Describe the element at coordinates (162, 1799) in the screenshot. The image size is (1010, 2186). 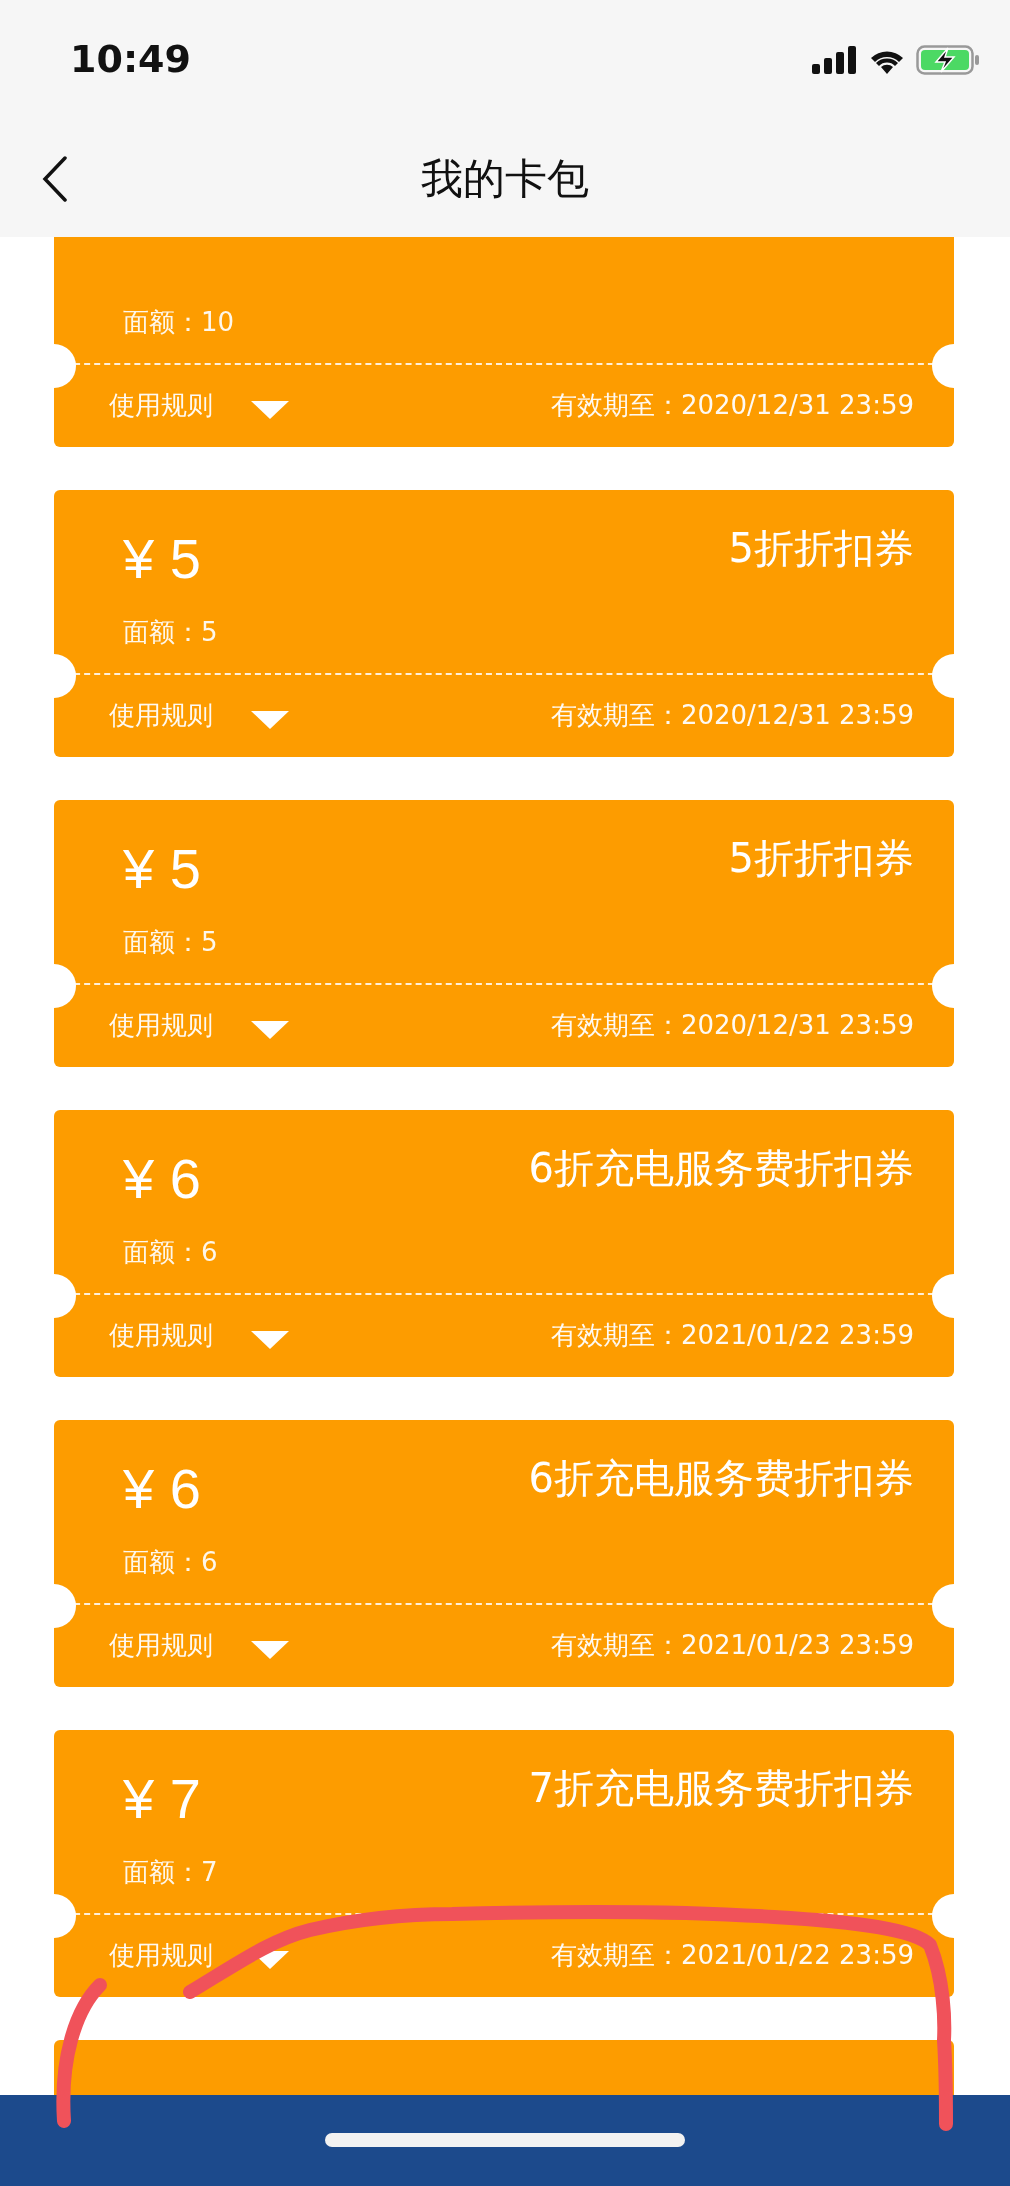
I see `coupon-amount: ¥ 7` at that location.